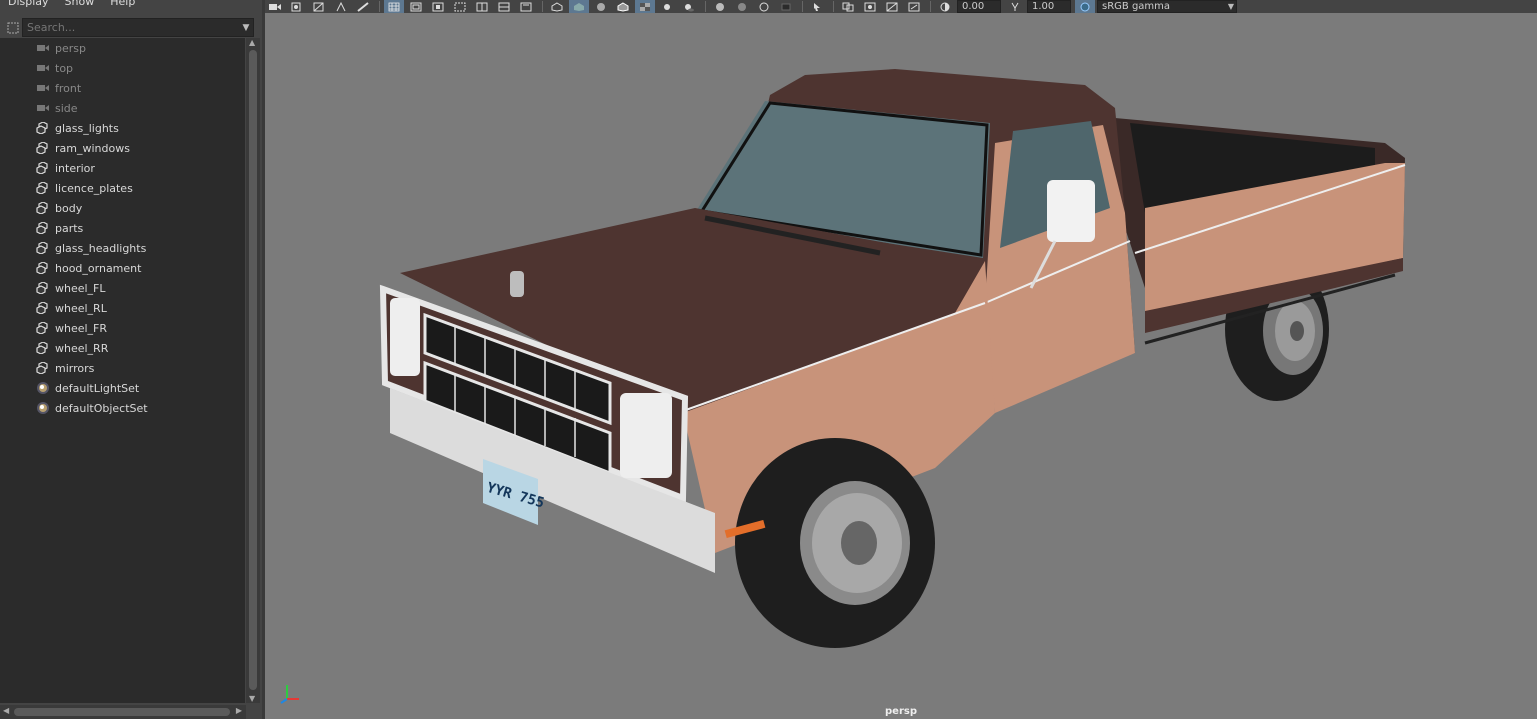 The image size is (1537, 719). What do you see at coordinates (92, 148) in the screenshot?
I see `outliner-item-label: ram_windows` at bounding box center [92, 148].